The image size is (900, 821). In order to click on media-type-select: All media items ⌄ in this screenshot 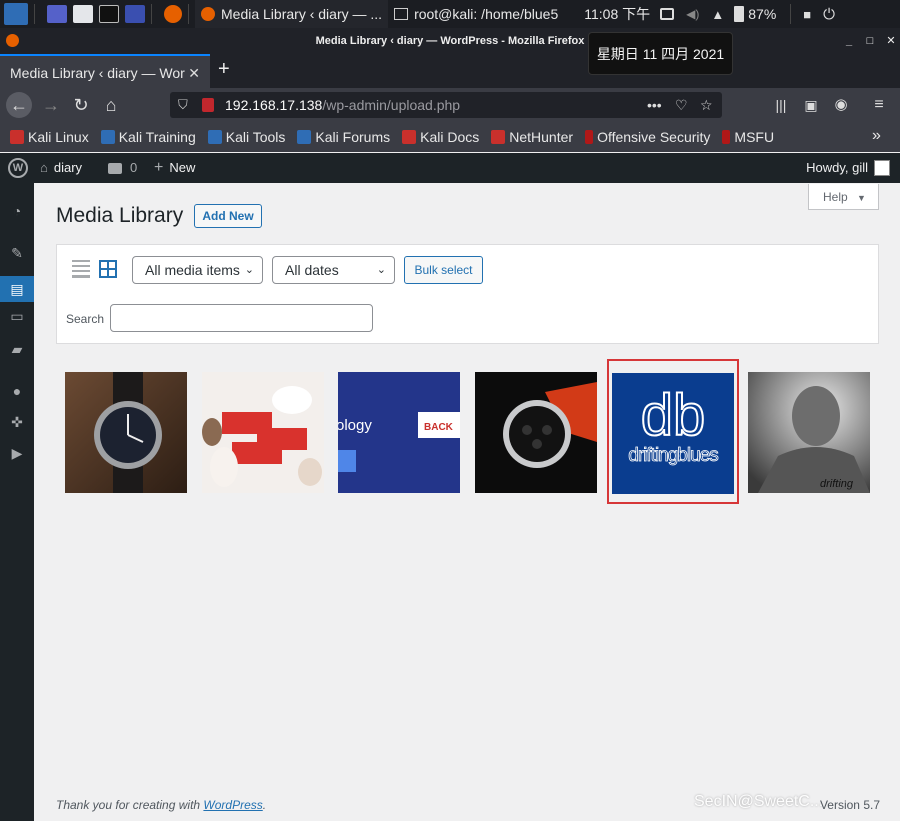, I will do `click(197, 270)`.